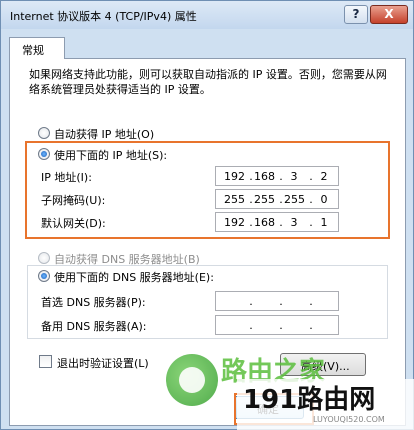  Describe the element at coordinates (277, 325) in the screenshot. I see `alternate-dns-input: . . .` at that location.